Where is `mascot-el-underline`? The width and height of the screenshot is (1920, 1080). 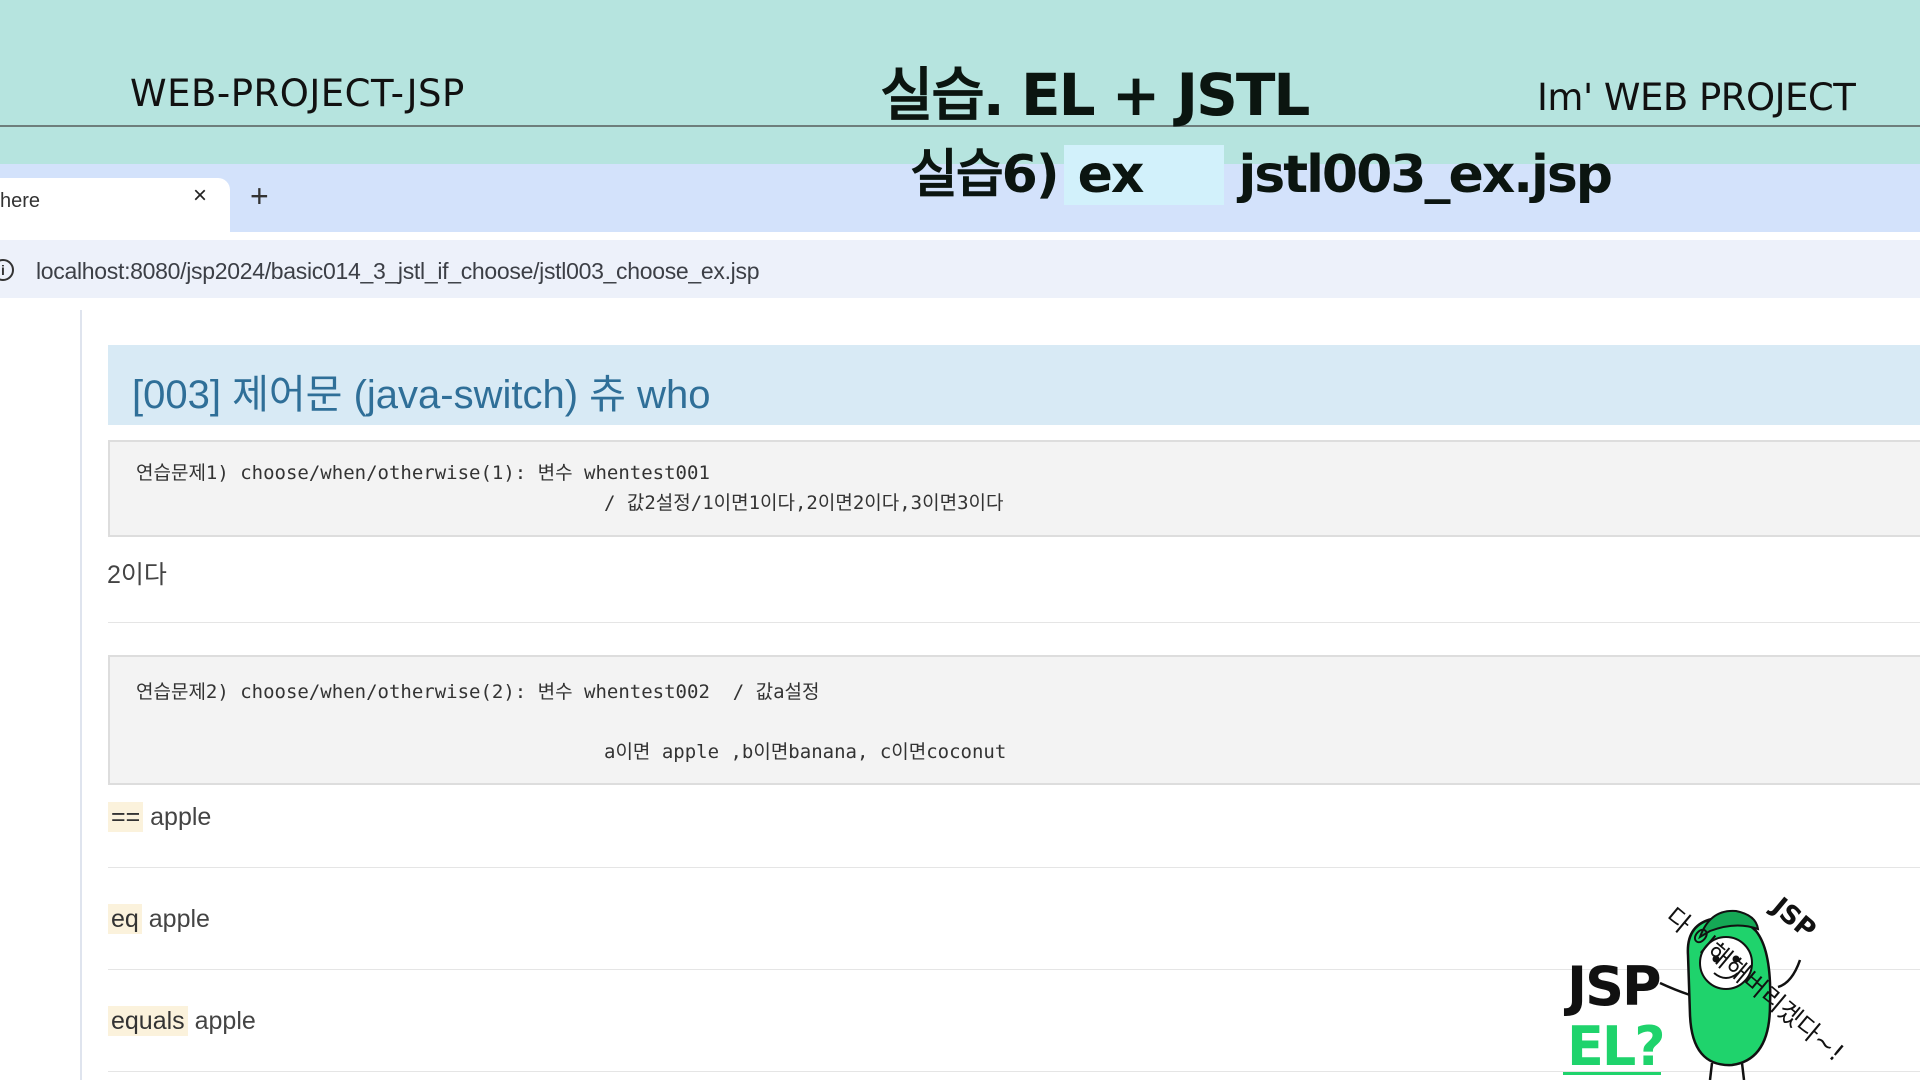 mascot-el-underline is located at coordinates (1612, 1073).